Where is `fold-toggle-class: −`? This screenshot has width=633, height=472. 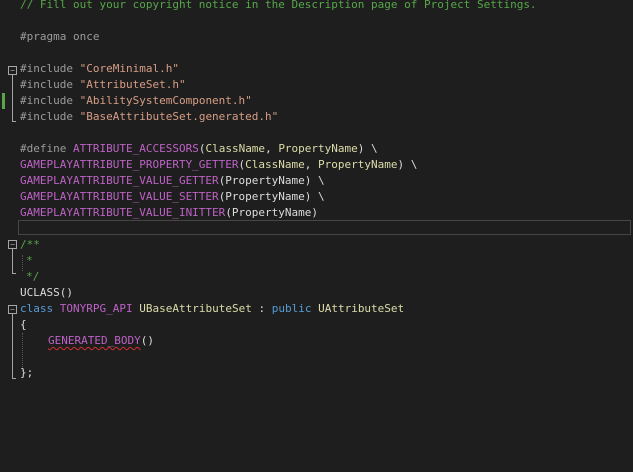
fold-toggle-class: − is located at coordinates (12, 309).